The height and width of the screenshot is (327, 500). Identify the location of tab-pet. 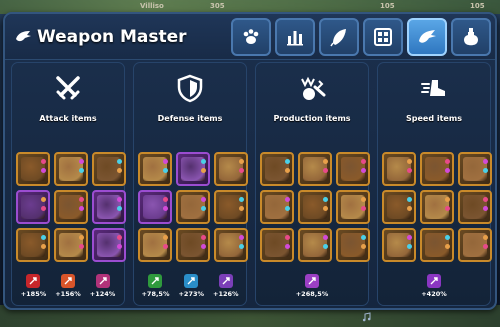
(427, 37).